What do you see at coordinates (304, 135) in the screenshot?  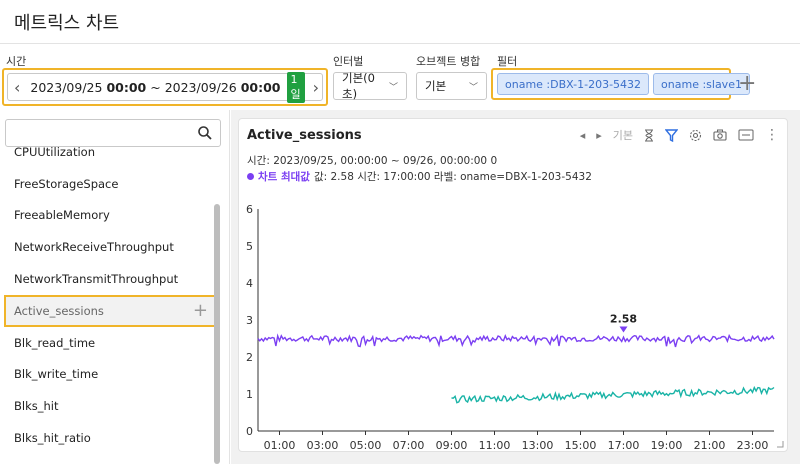 I see `chart-title: Active_sessions` at bounding box center [304, 135].